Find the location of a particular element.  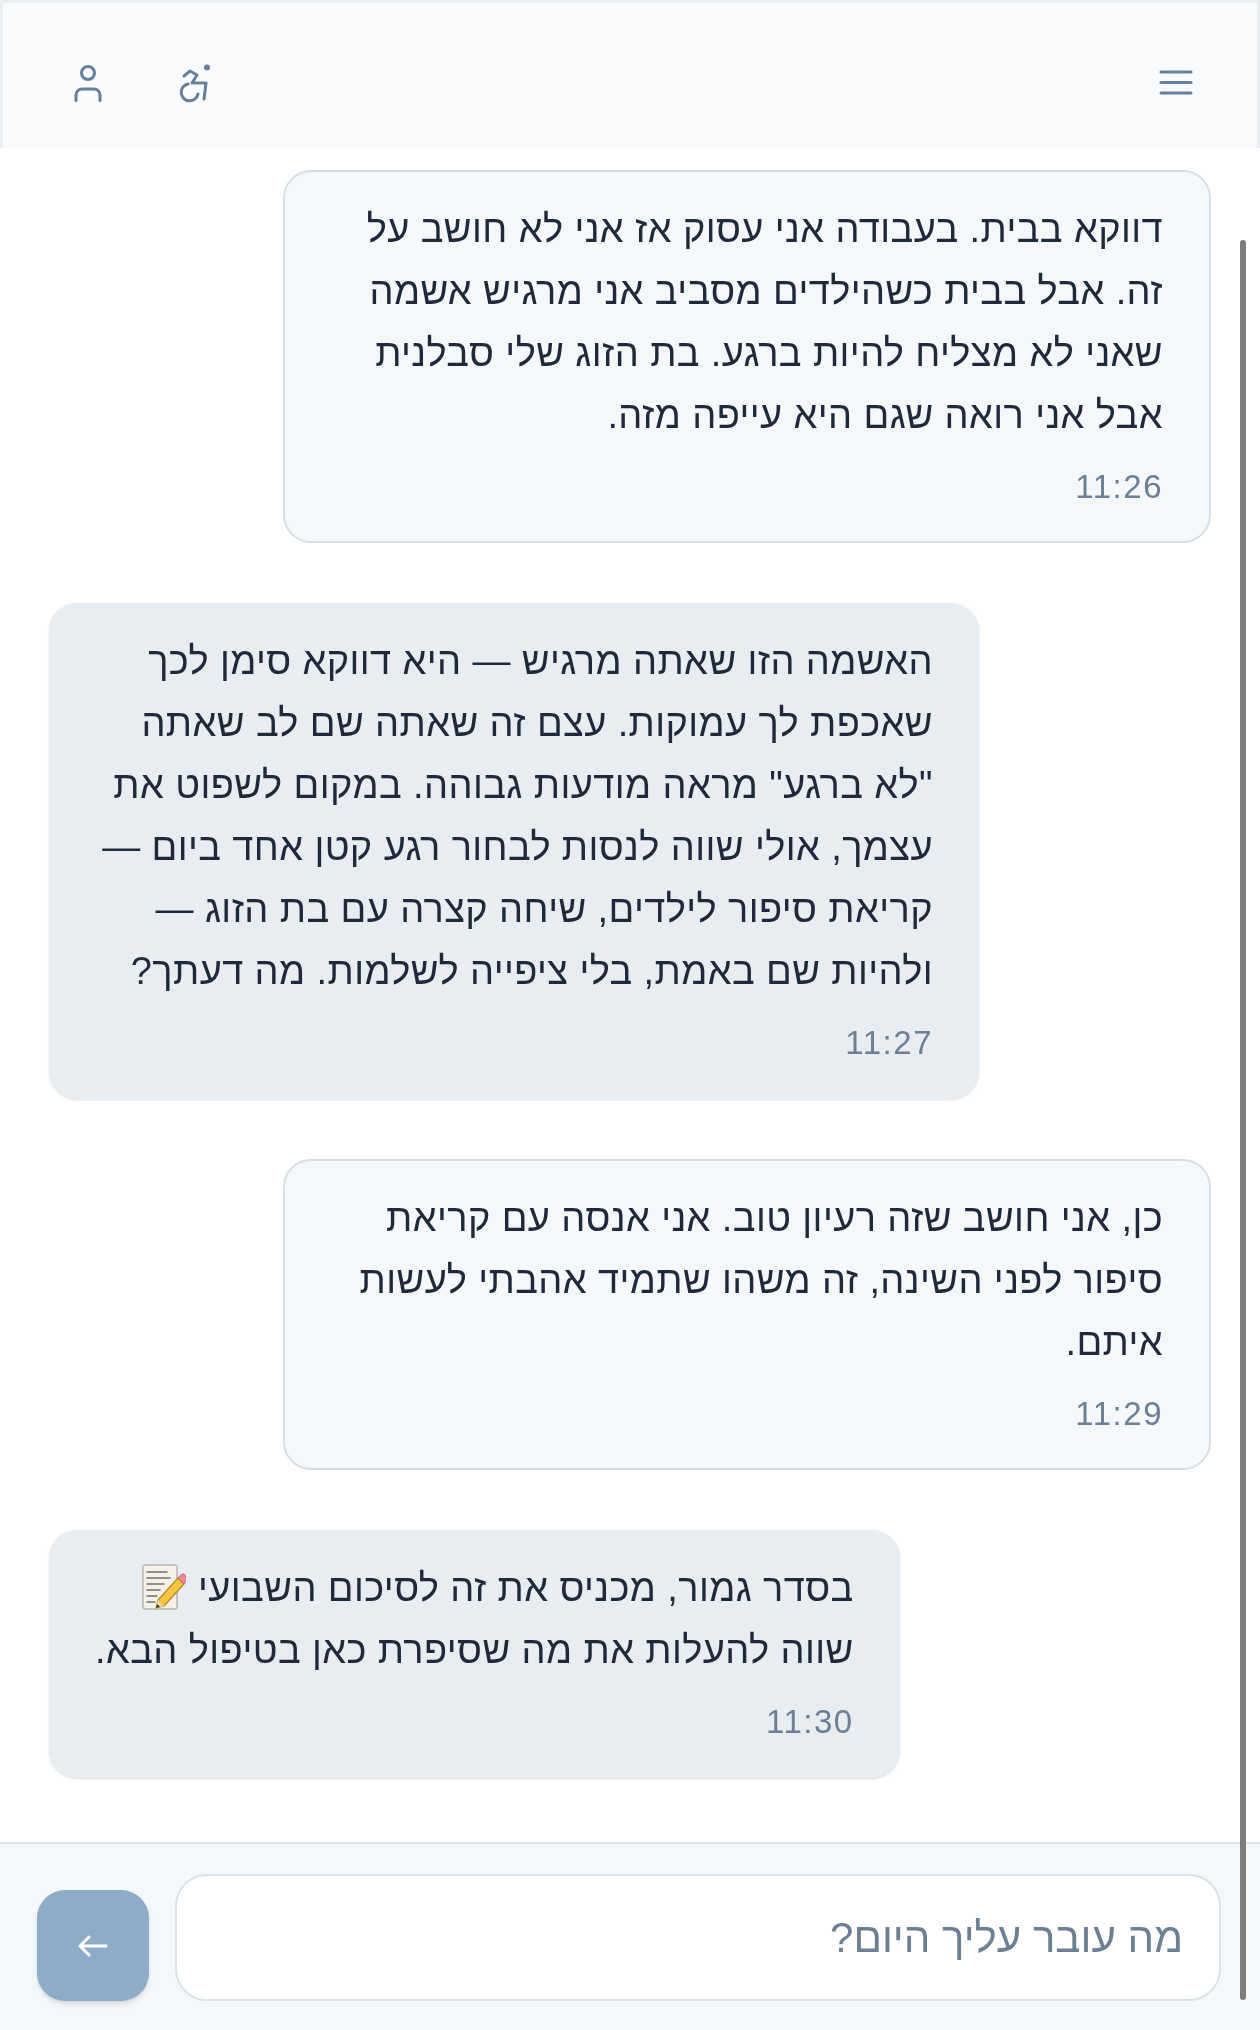

user-icon is located at coordinates (88, 82).